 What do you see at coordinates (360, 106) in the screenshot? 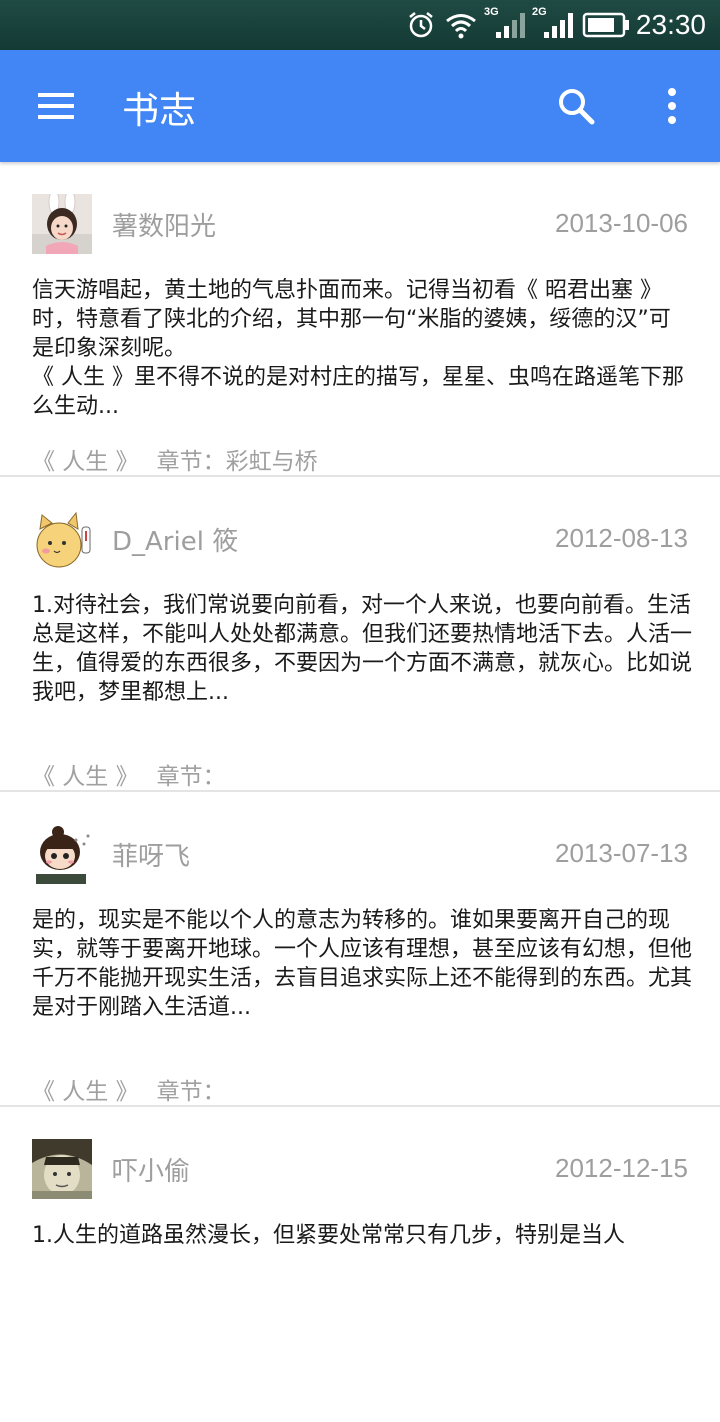
I see `app-bar: 书志` at bounding box center [360, 106].